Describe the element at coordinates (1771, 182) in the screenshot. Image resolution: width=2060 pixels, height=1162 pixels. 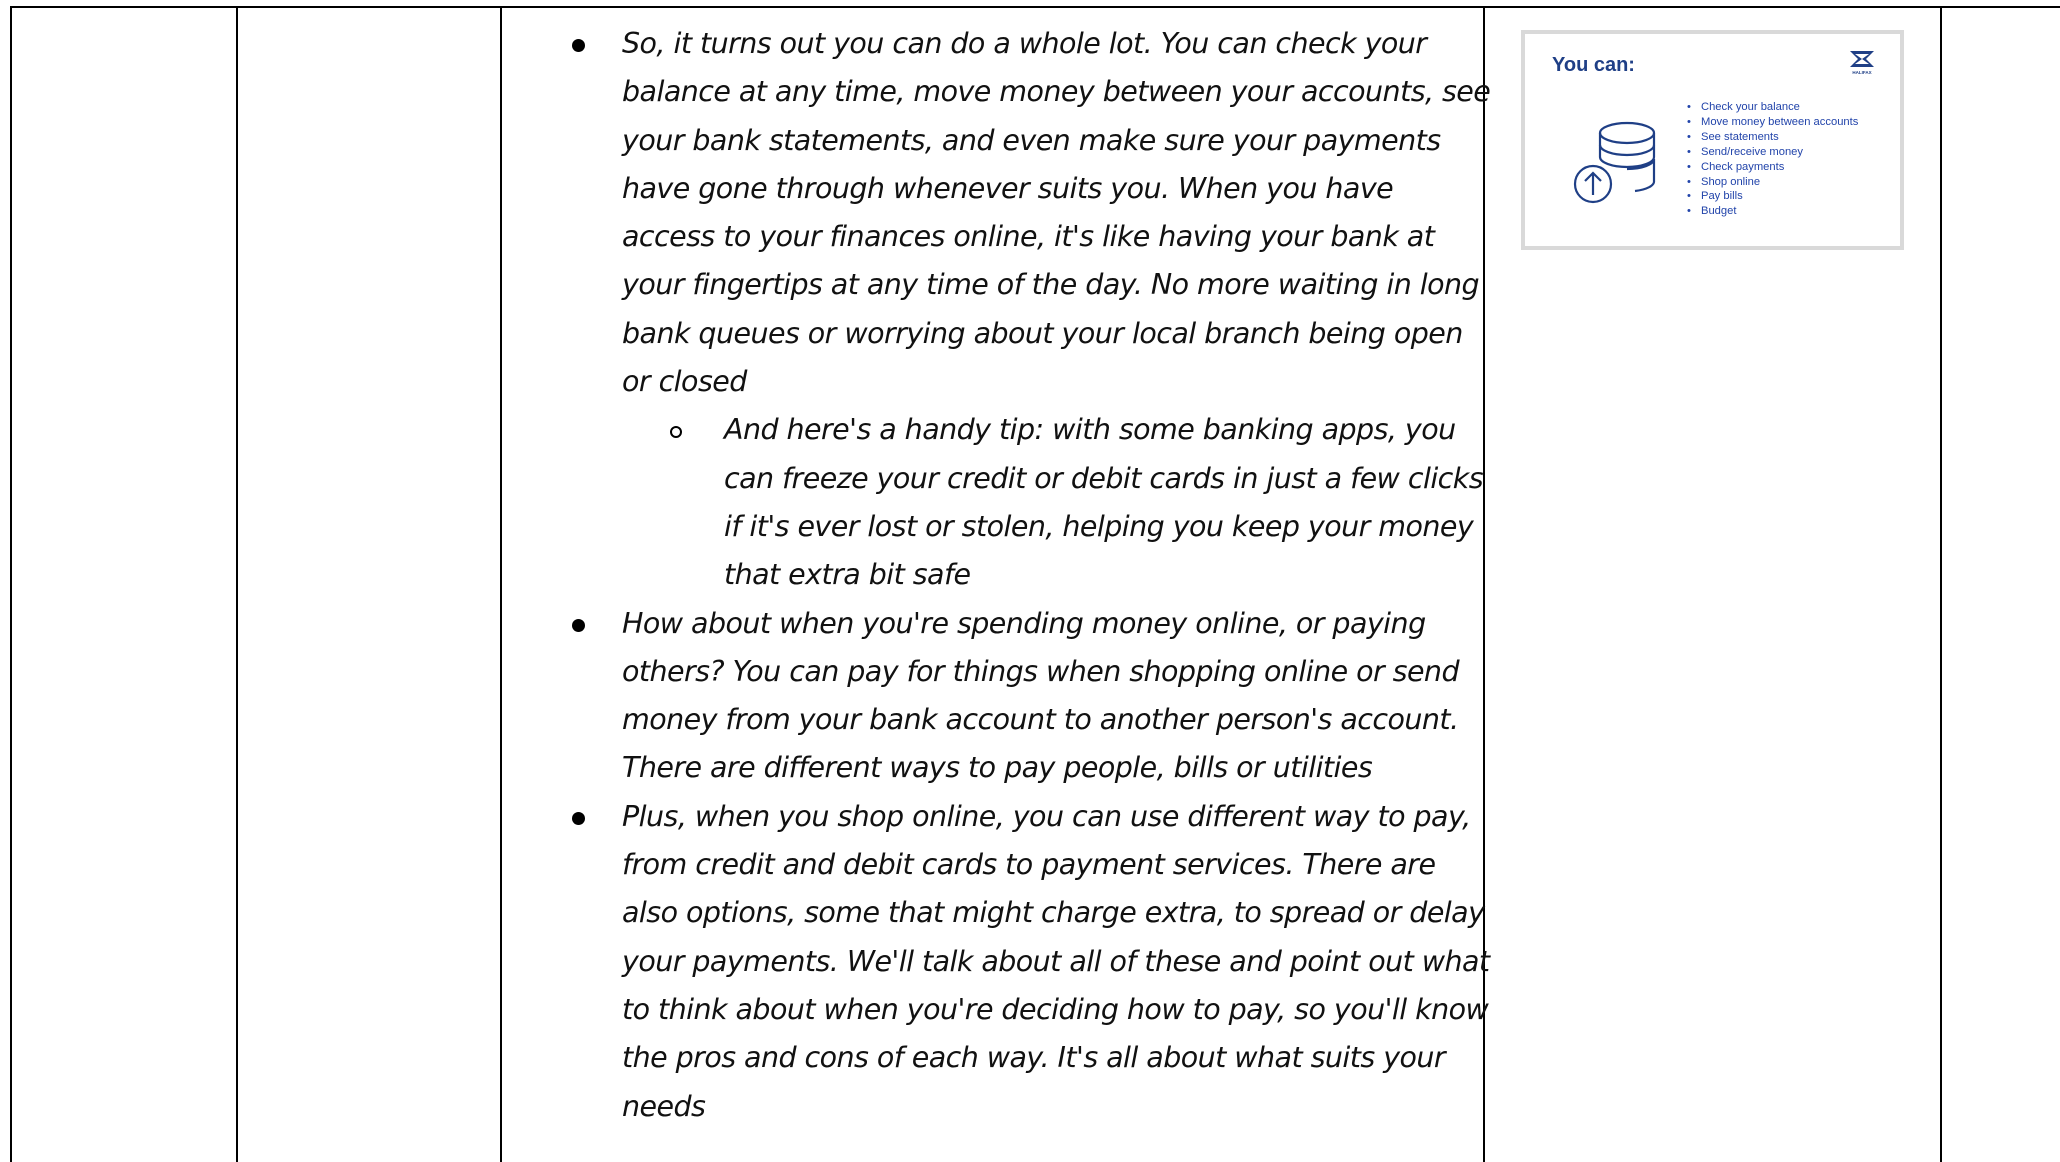
I see `slide-bullet-item: Shop online` at that location.